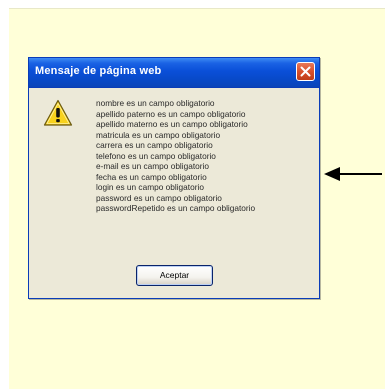  Describe the element at coordinates (171, 113) in the screenshot. I see `message-line: apellido paterno es un campo obligatorio` at that location.